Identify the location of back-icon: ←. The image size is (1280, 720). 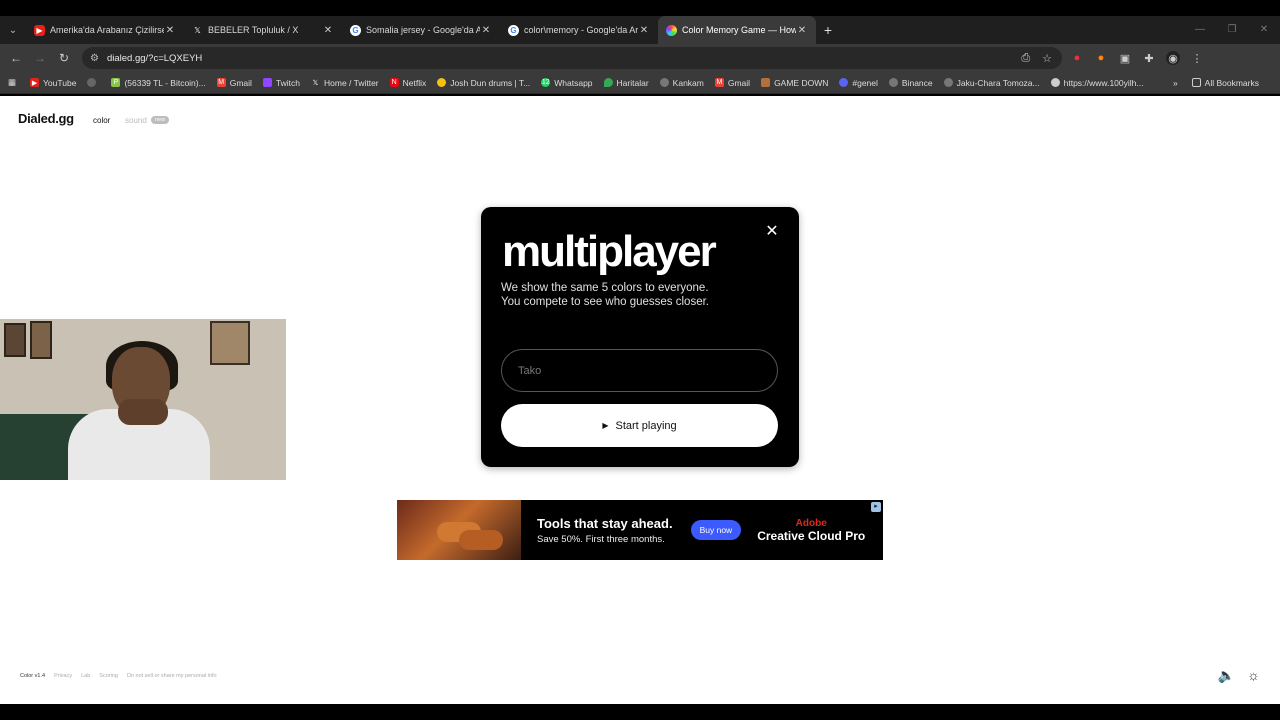
(16, 58).